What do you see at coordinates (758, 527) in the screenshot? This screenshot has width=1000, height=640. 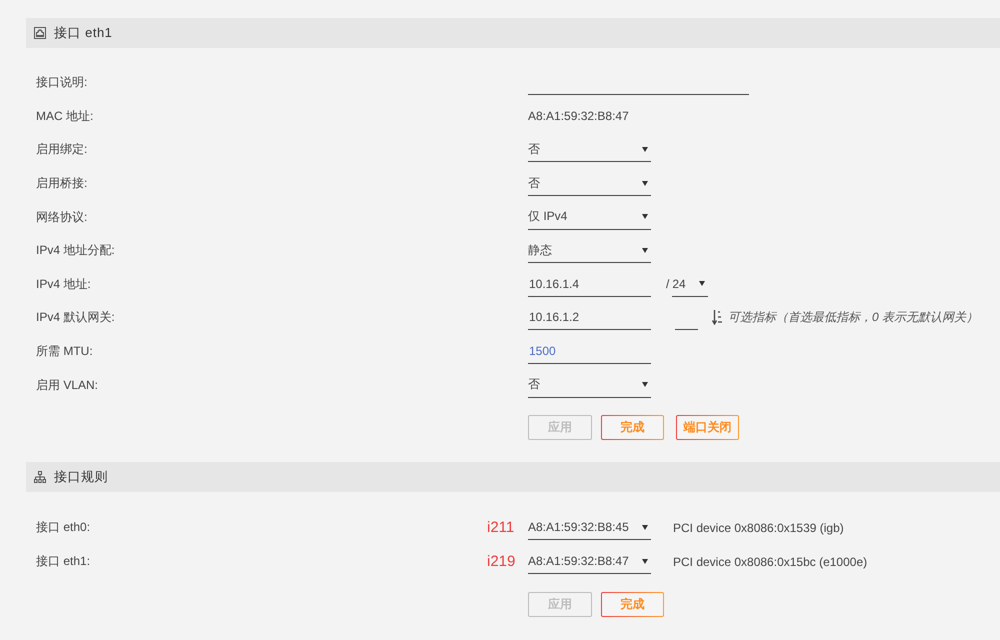 I see `device-text: PCI device 0x8086:0x1539 (igb)` at bounding box center [758, 527].